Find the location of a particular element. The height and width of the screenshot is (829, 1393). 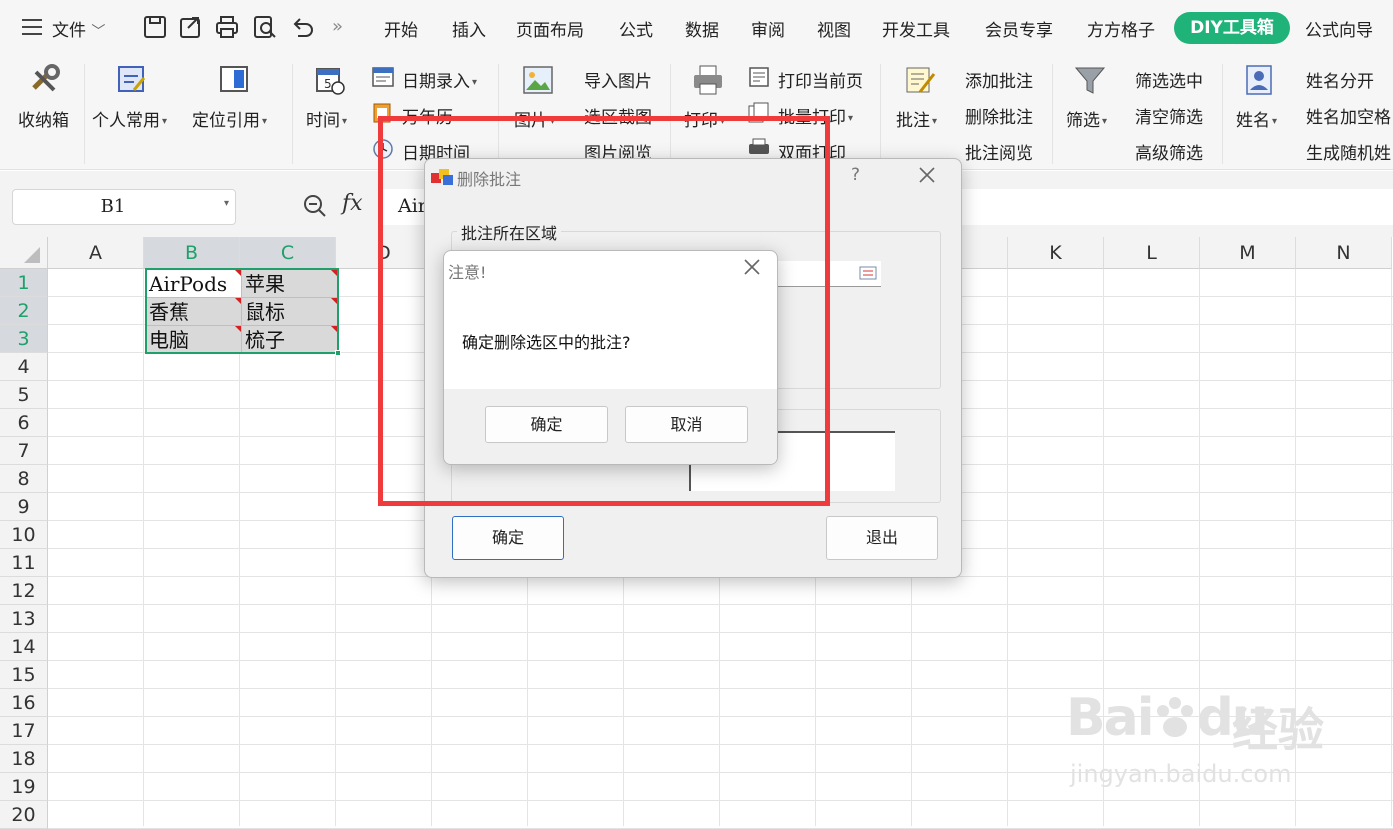

tab-developer: 开发工具 is located at coordinates (916, 28).